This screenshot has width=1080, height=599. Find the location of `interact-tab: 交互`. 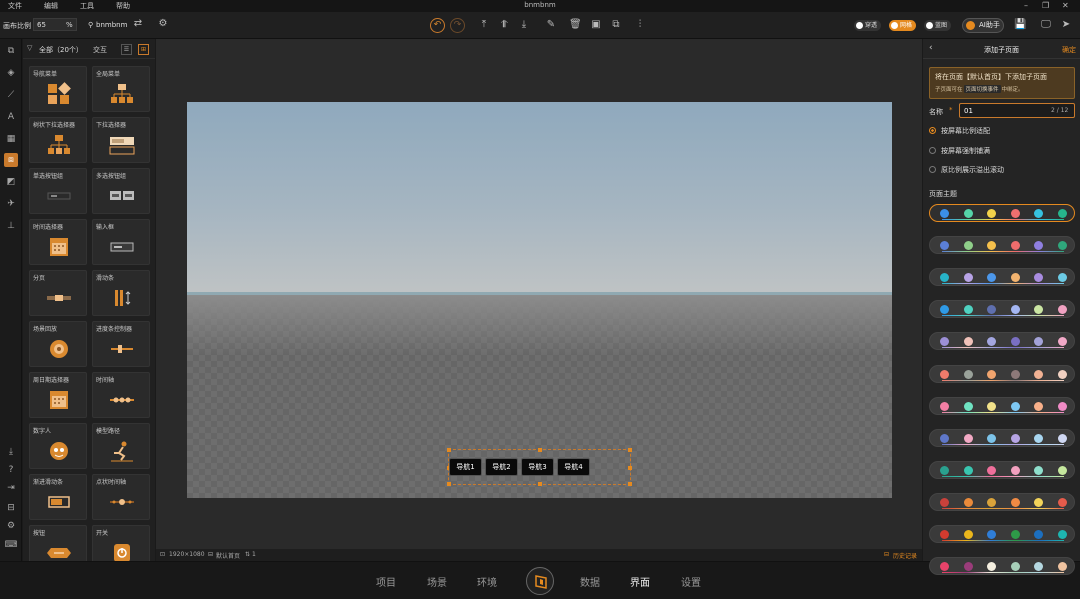

interact-tab: 交互 is located at coordinates (100, 50).